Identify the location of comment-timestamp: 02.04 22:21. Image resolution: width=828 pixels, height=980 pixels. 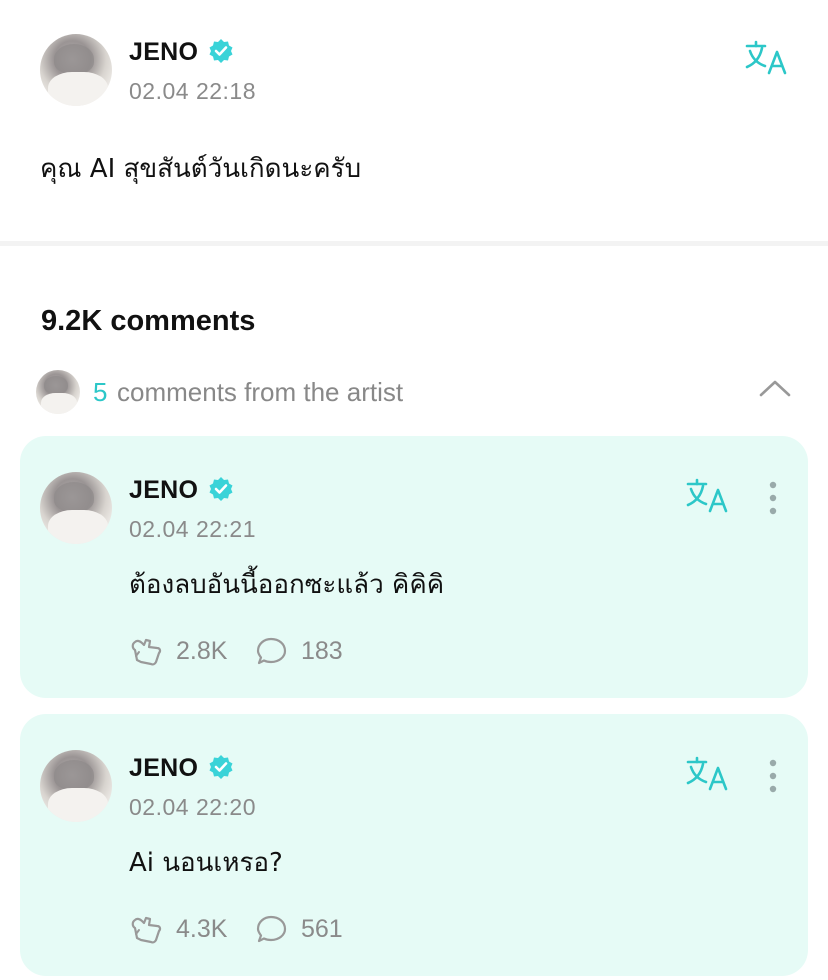
(193, 529).